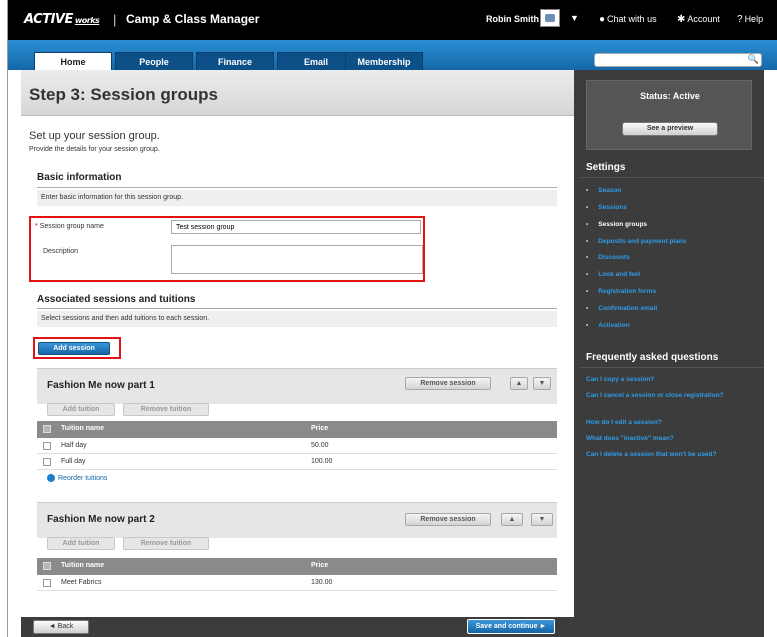  What do you see at coordinates (61, 627) in the screenshot?
I see `back-button: ◄ Back` at bounding box center [61, 627].